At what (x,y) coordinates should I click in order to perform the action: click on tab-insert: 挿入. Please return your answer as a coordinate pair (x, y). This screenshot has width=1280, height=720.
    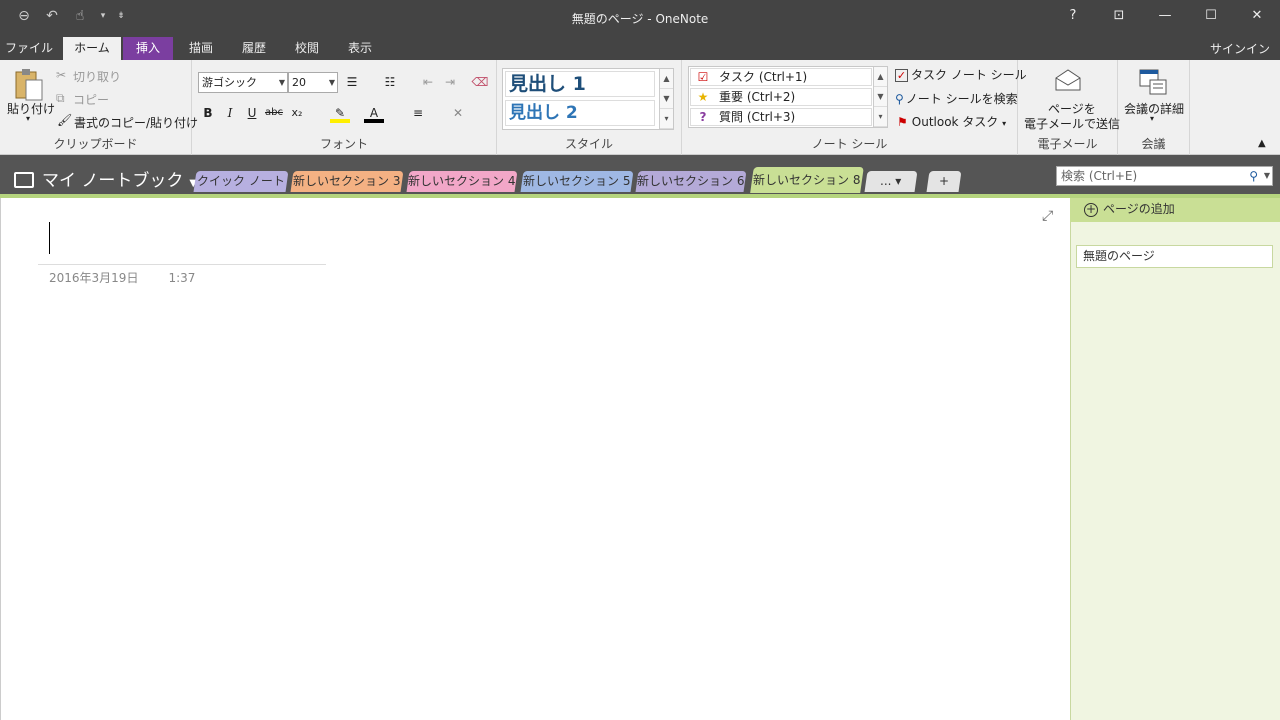
    Looking at the image, I should click on (148, 48).